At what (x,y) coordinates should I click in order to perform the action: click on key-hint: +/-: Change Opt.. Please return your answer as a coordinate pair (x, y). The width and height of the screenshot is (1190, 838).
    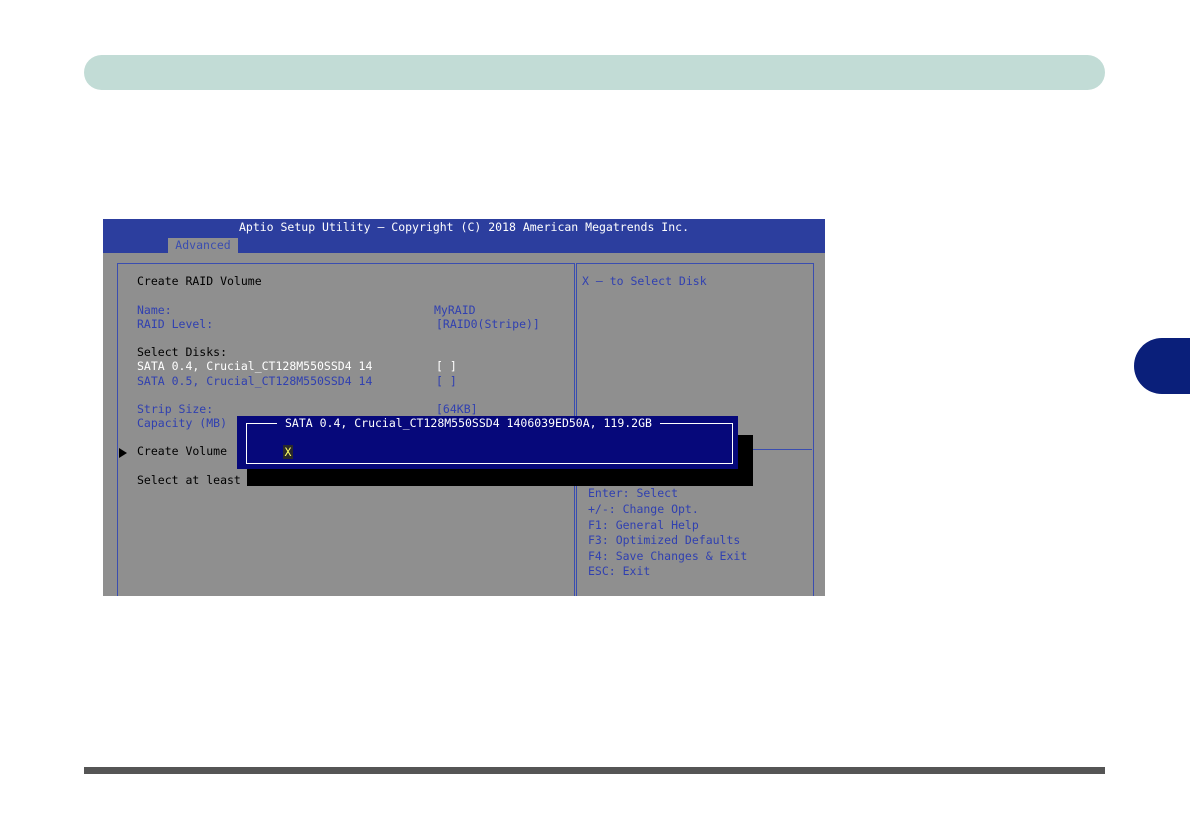
    Looking at the image, I should click on (643, 509).